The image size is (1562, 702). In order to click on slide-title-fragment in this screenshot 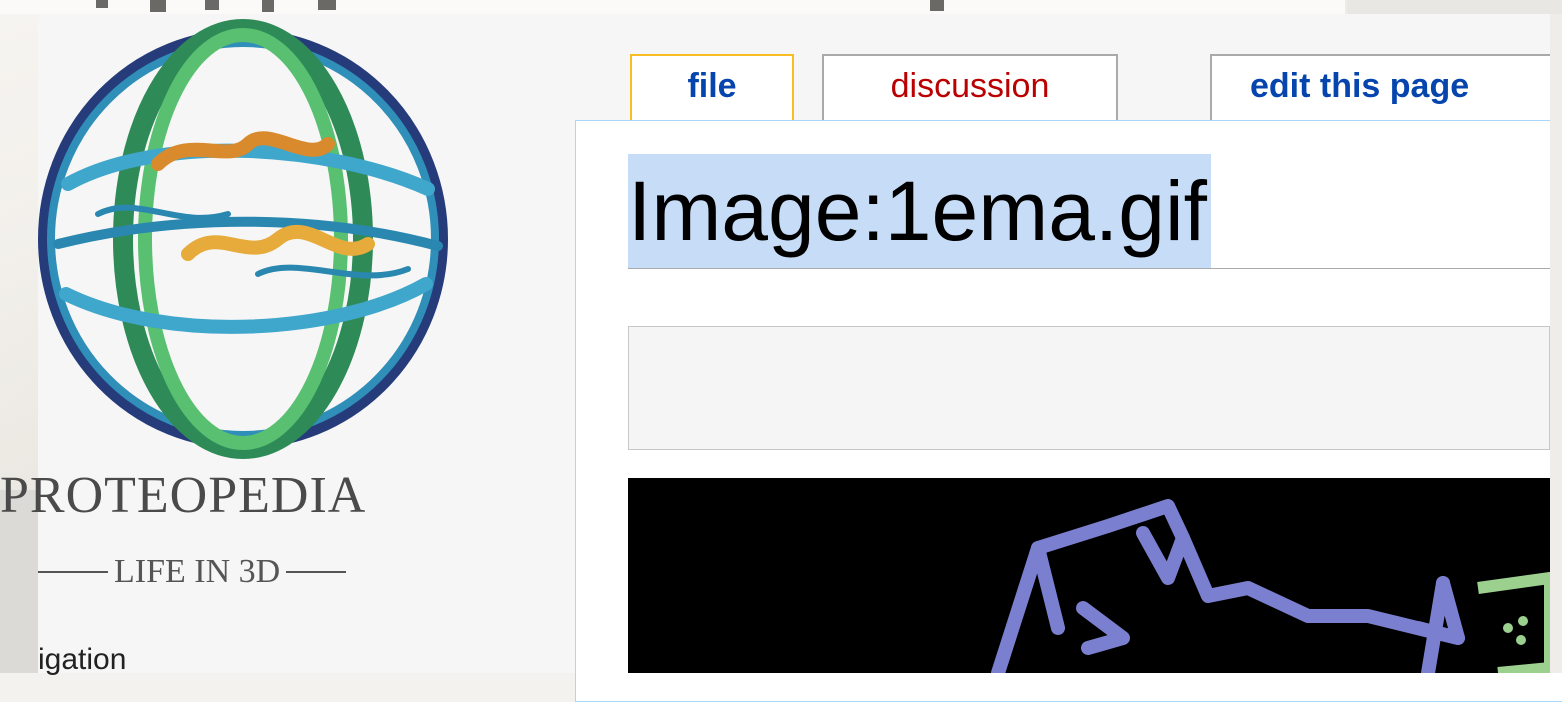, I will do `click(672, 7)`.